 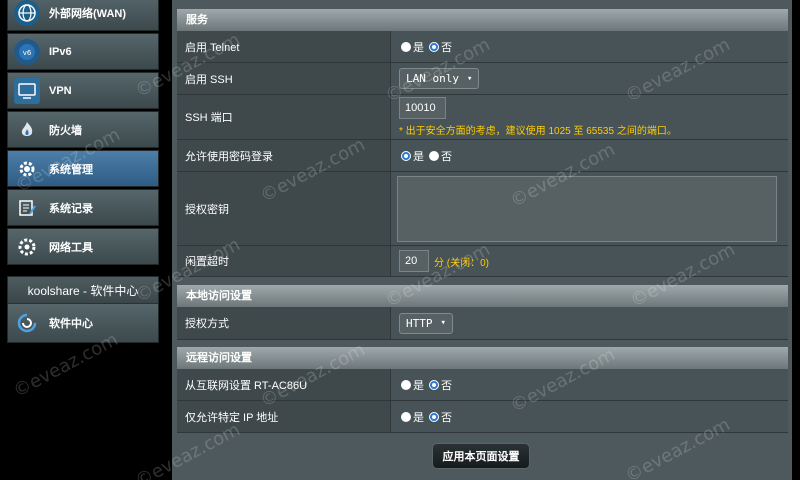 I want to click on auth-key-textarea, so click(x=587, y=208).